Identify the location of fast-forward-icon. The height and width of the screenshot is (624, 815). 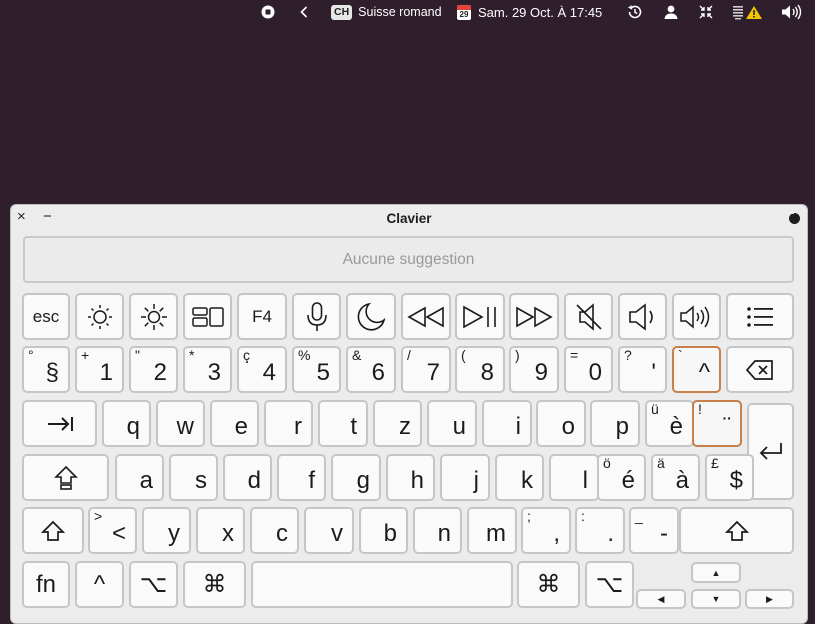
(534, 317).